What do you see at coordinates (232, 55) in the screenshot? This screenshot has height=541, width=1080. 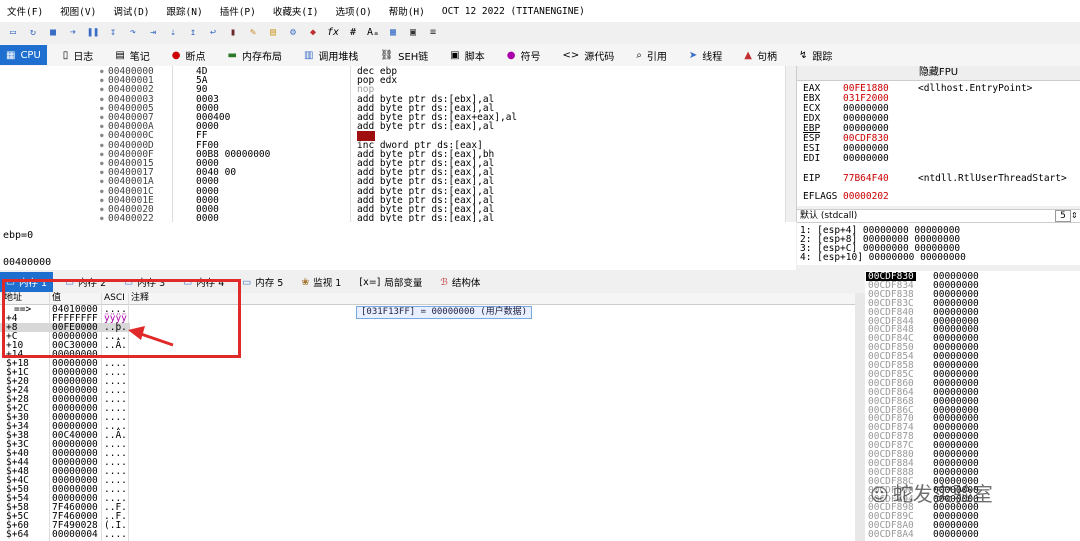 I see `memory-map-icon: ▬` at bounding box center [232, 55].